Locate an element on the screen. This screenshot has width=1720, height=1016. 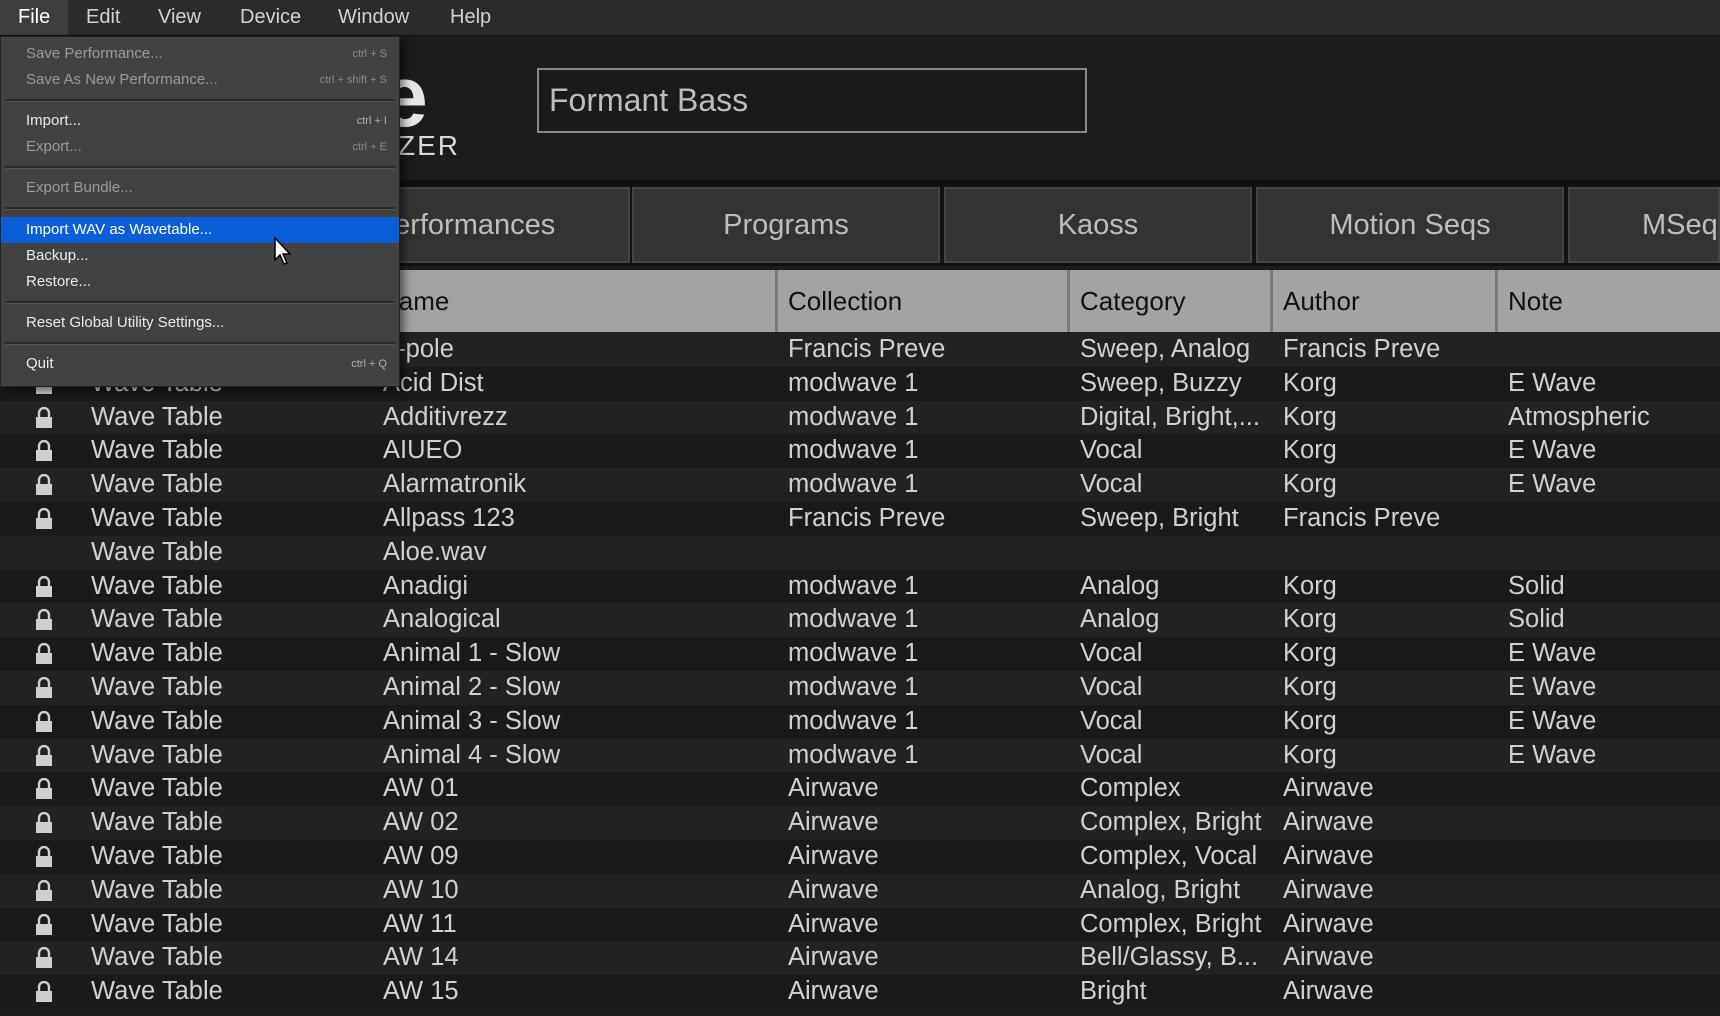
tab-kaoss: Kaoss is located at coordinates (1098, 225).